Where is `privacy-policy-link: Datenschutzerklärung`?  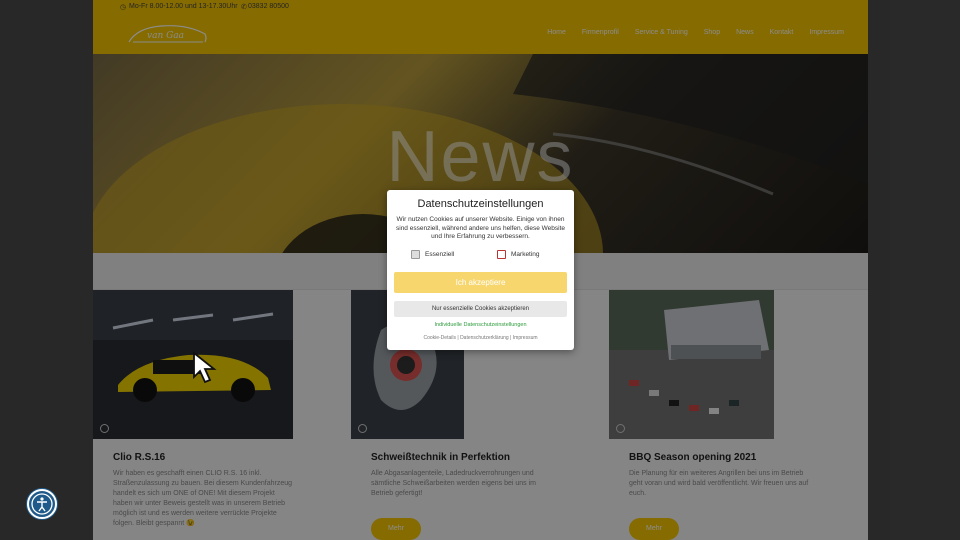
privacy-policy-link: Datenschutzerklärung is located at coordinates (484, 338).